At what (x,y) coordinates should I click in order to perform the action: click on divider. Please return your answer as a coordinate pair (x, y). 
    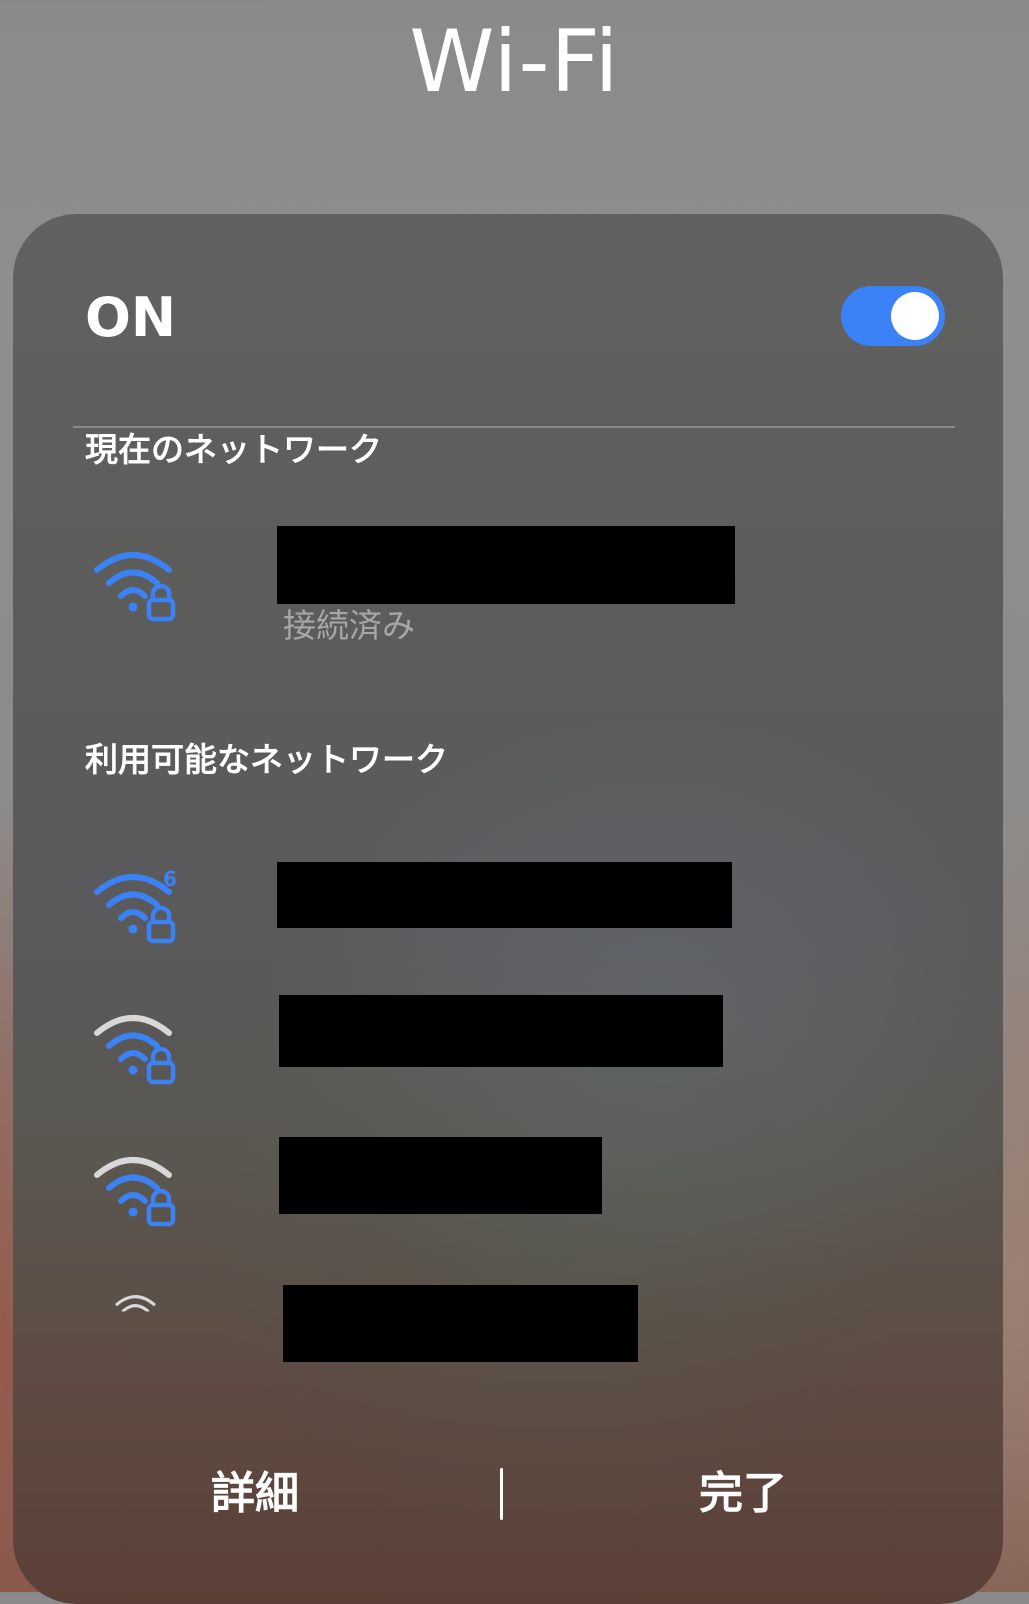
    Looking at the image, I should click on (514, 427).